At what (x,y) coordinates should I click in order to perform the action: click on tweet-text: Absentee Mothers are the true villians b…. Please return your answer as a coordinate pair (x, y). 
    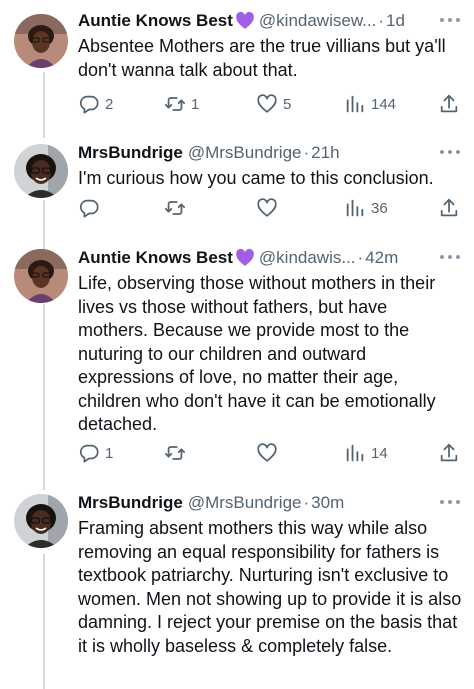
    Looking at the image, I should click on (262, 58).